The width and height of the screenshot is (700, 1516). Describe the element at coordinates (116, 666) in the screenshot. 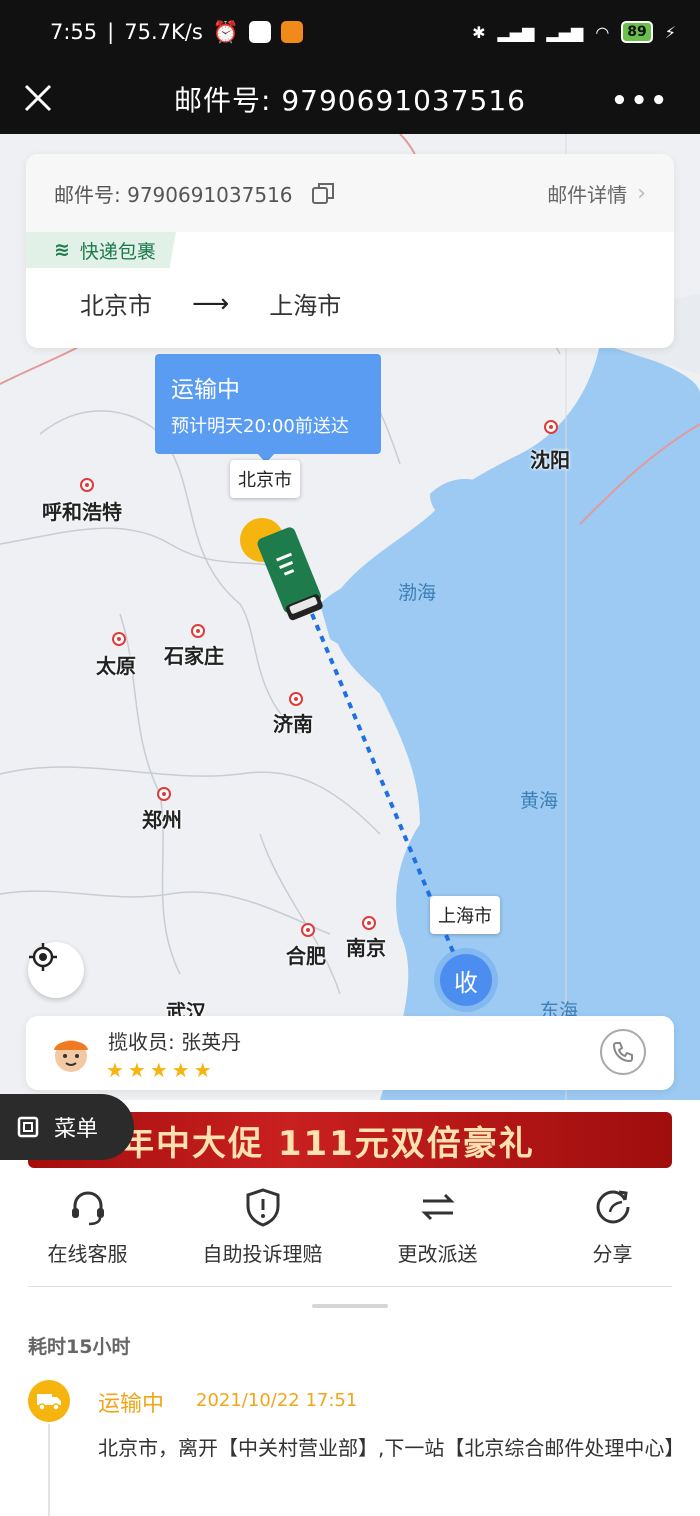

I see `map-city-taiyuan: 太原` at that location.